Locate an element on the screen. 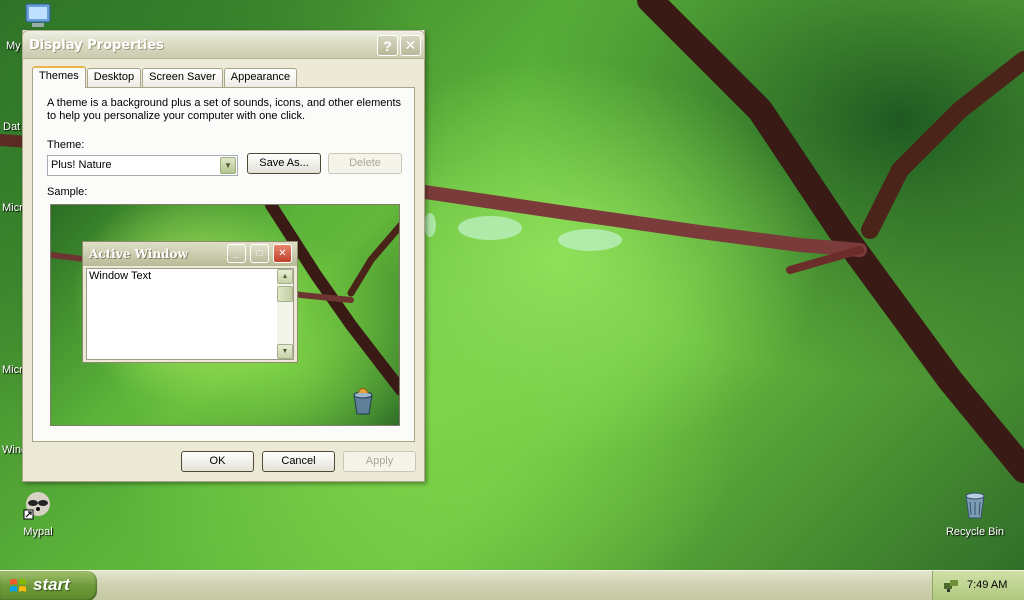  close-button: ✕ is located at coordinates (410, 45).